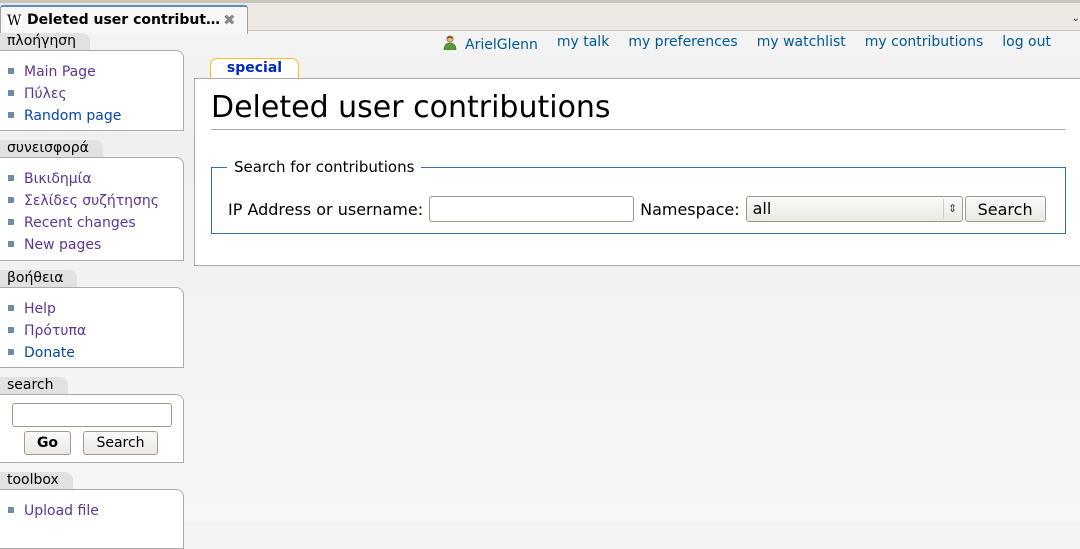 This screenshot has width=1080, height=549. Describe the element at coordinates (61, 511) in the screenshot. I see `sidebar-link: Upload file` at that location.